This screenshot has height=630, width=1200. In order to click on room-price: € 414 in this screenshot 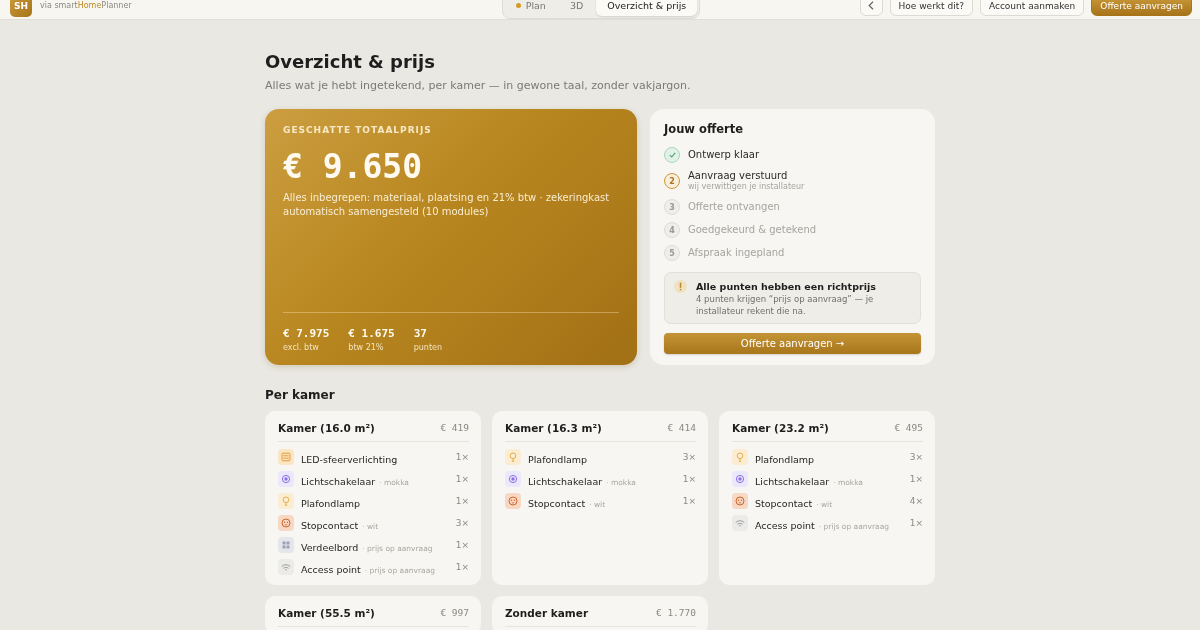, I will do `click(681, 428)`.